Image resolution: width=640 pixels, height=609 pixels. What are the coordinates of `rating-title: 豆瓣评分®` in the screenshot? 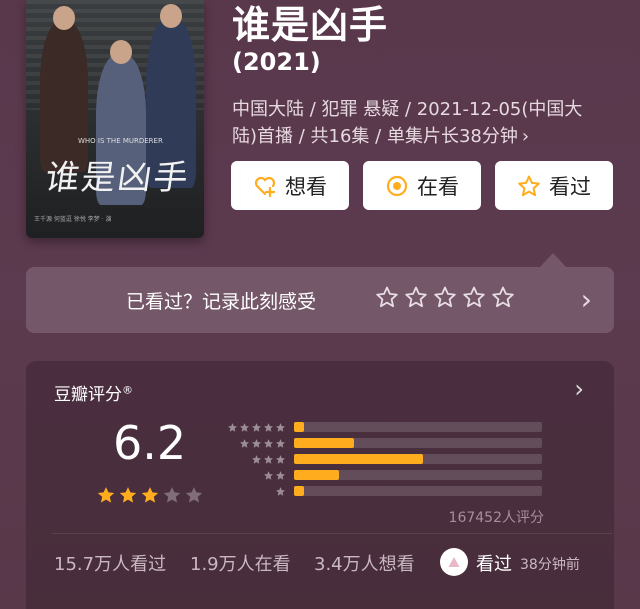 It's located at (93, 392).